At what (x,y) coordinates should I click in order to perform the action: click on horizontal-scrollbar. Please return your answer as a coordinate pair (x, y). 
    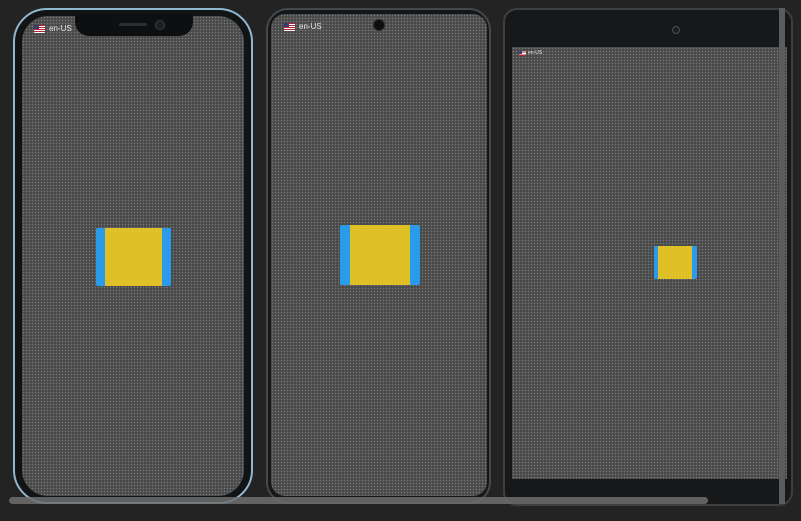
    Looking at the image, I should click on (358, 500).